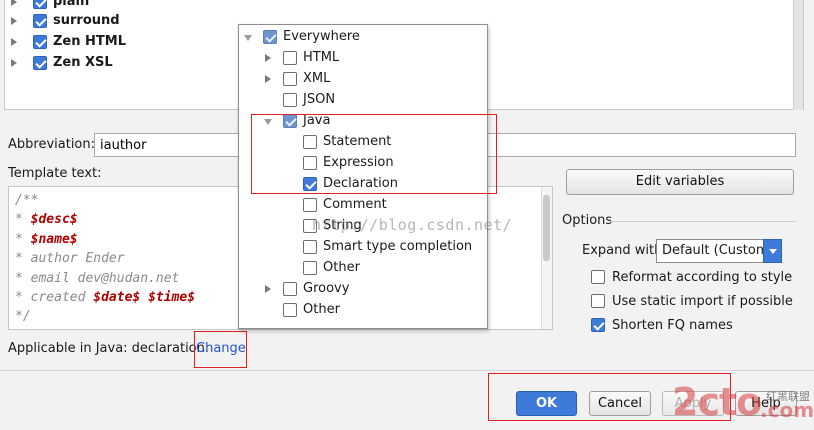 This screenshot has width=814, height=430. Describe the element at coordinates (86, 20) in the screenshot. I see `tree-item-label: surround` at that location.